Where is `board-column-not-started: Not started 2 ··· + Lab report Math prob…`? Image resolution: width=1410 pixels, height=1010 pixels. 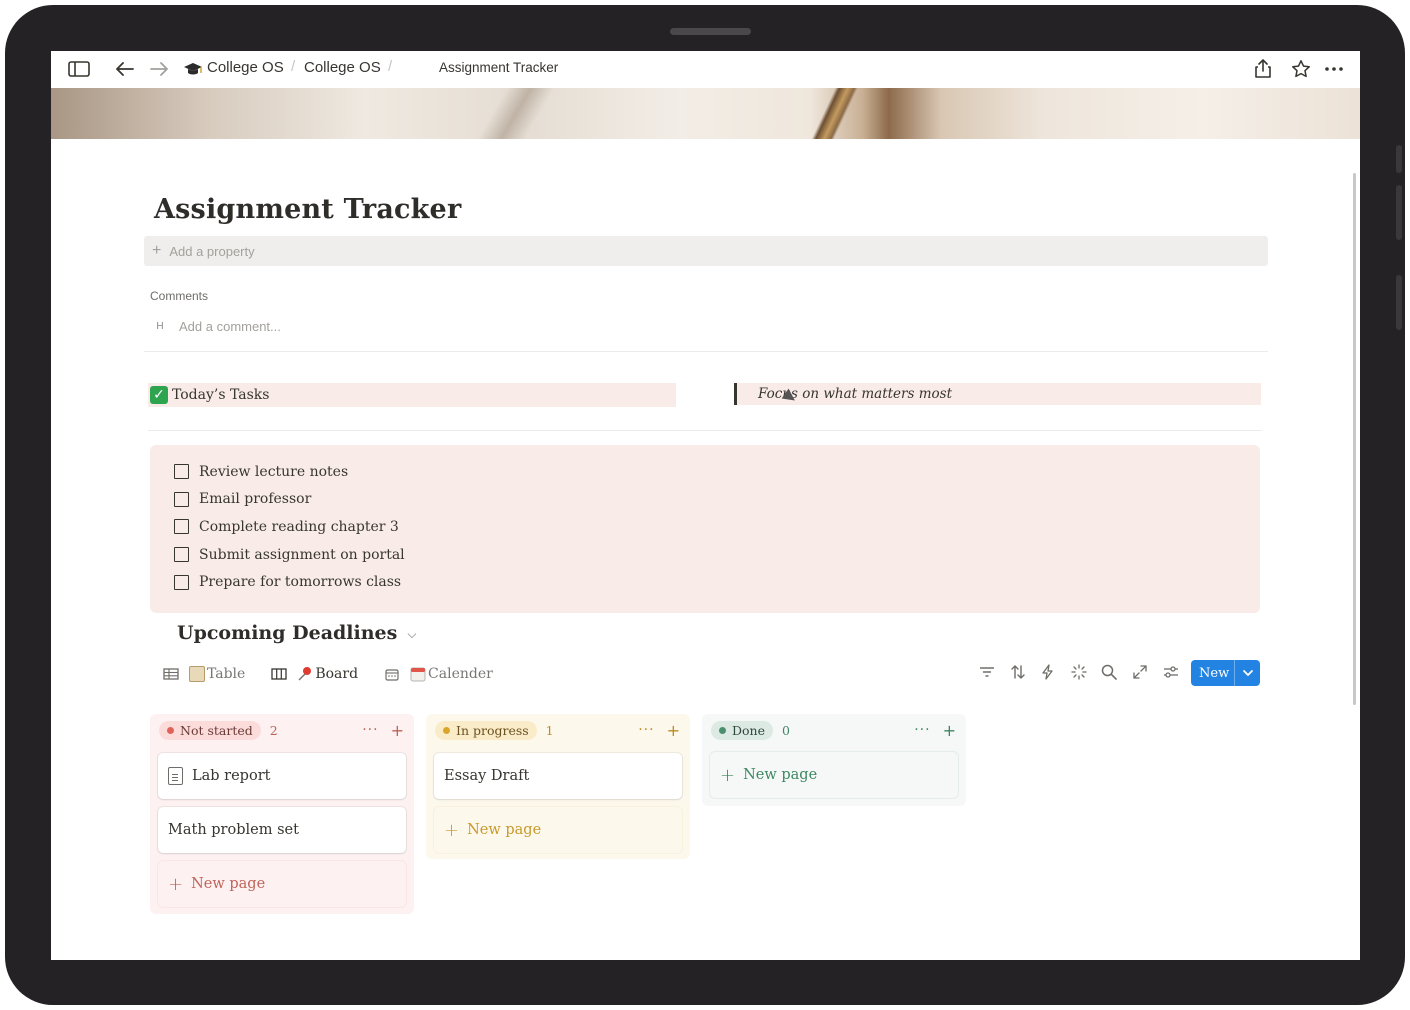
board-column-not-started: Not started 2 ··· + Lab report Math prob… is located at coordinates (282, 814).